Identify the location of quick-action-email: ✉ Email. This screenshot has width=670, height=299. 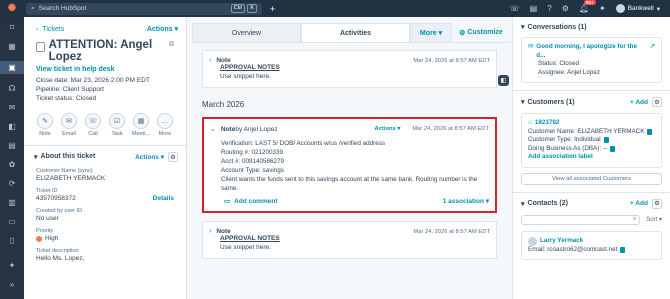
(69, 125).